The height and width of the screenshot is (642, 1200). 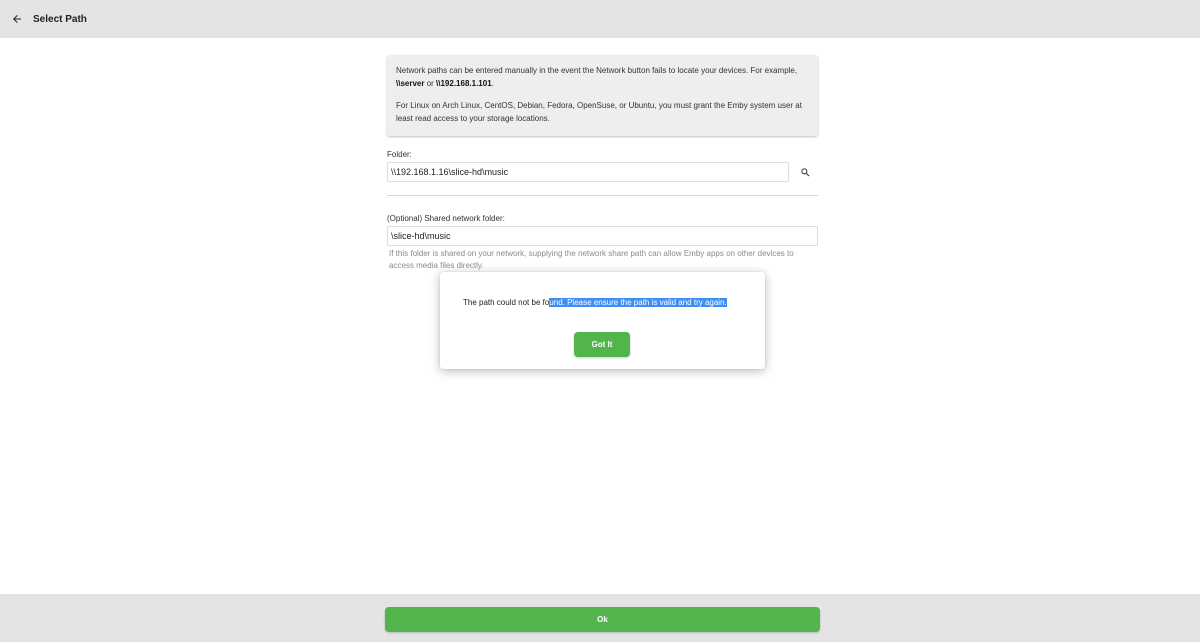 I want to click on footer-bar: Ok, so click(x=600, y=618).